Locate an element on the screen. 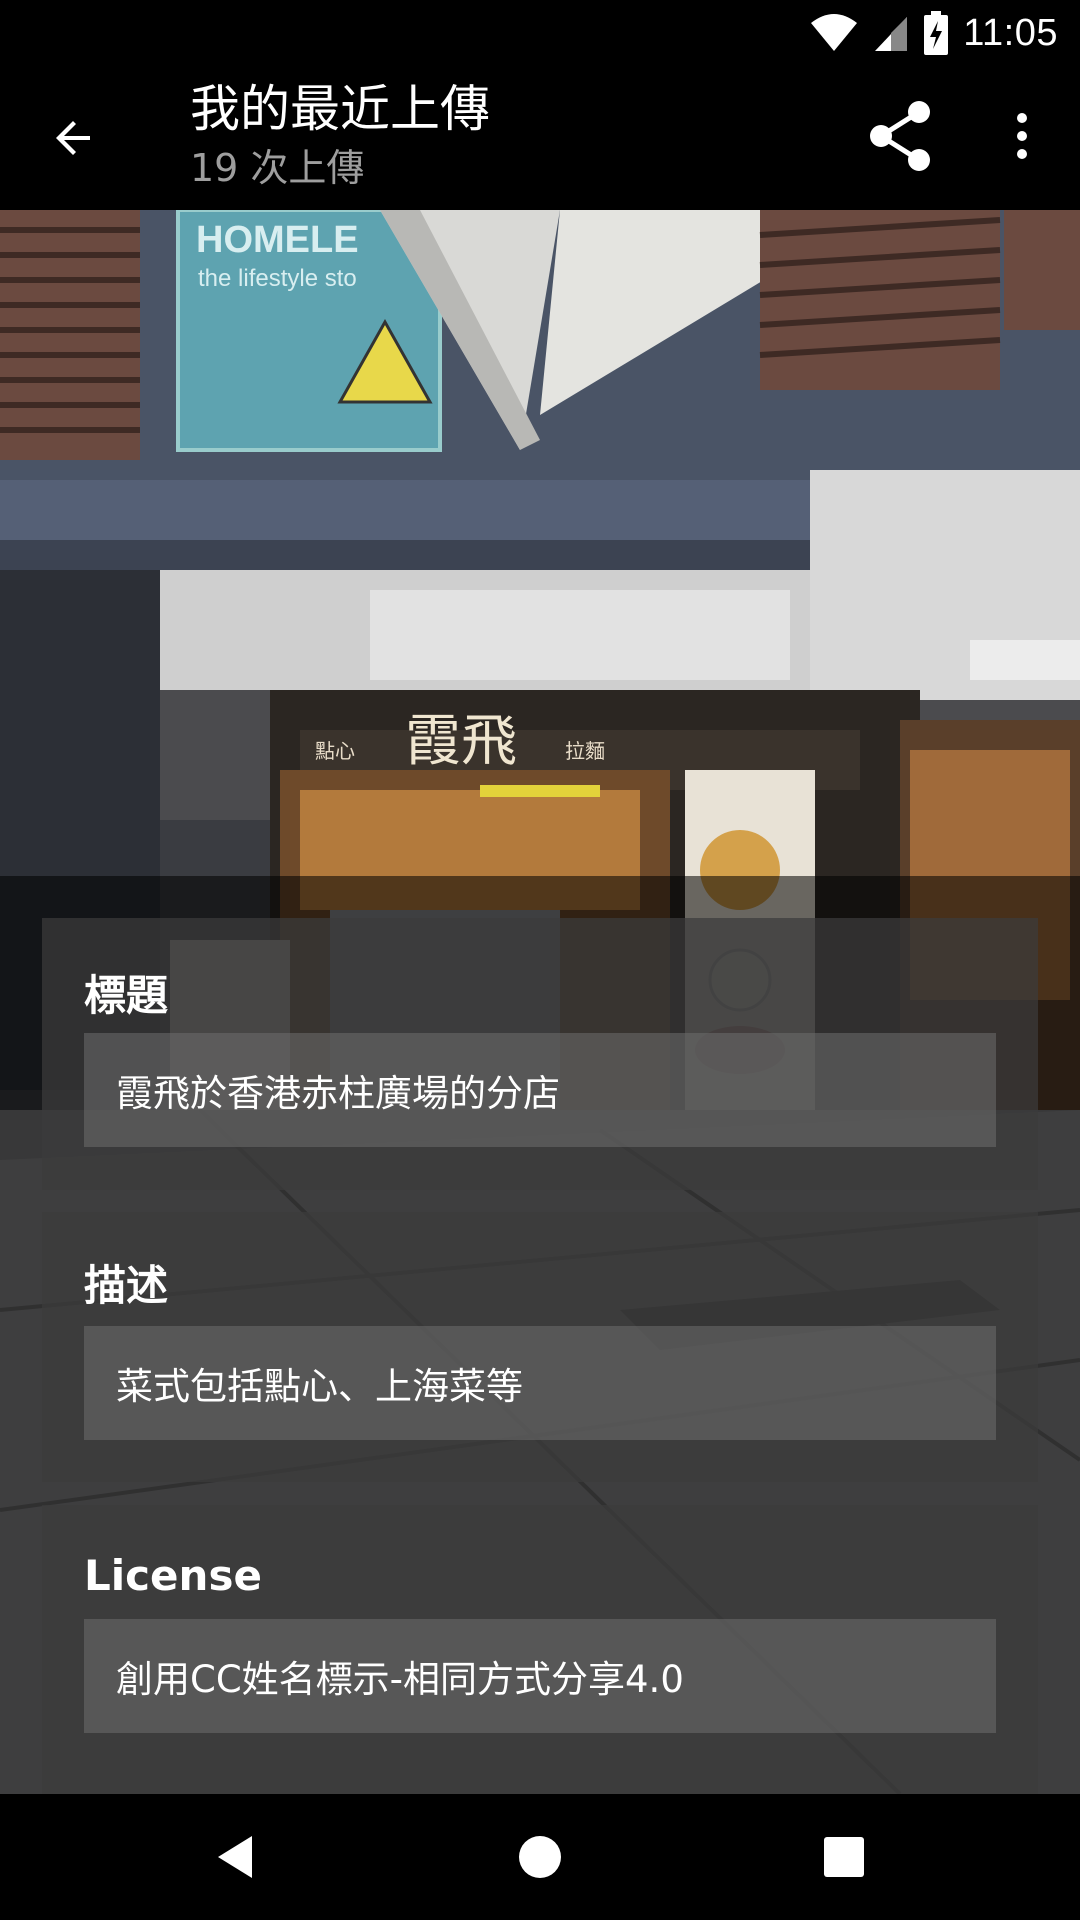  shop-sign-left: 點心 is located at coordinates (335, 751).